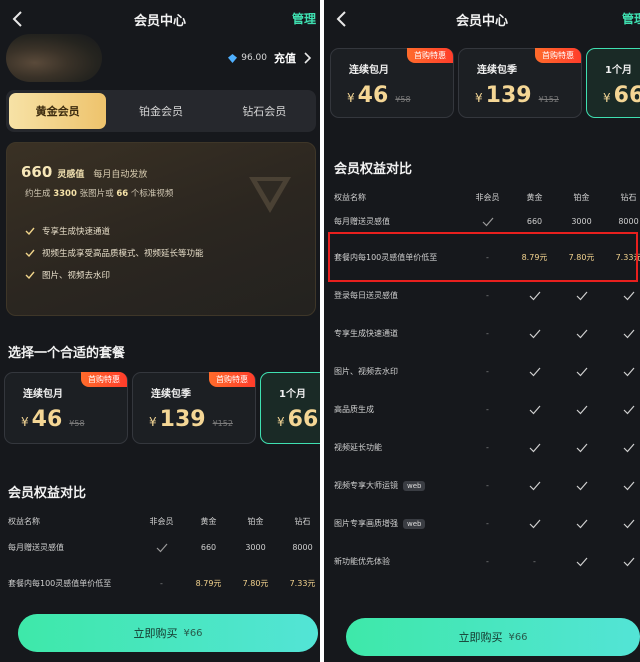 The width and height of the screenshot is (640, 662). What do you see at coordinates (233, 58) in the screenshot?
I see `gem-icon` at bounding box center [233, 58].